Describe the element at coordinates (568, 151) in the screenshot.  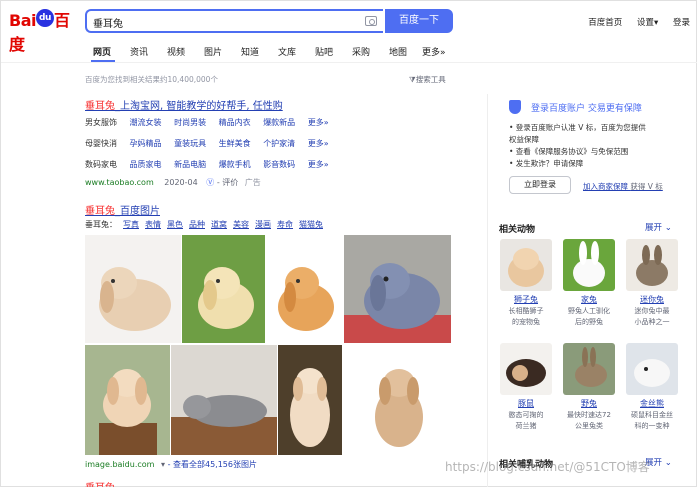
I see `login-line-3: • 查看《保障服务协议》与免保范围` at that location.